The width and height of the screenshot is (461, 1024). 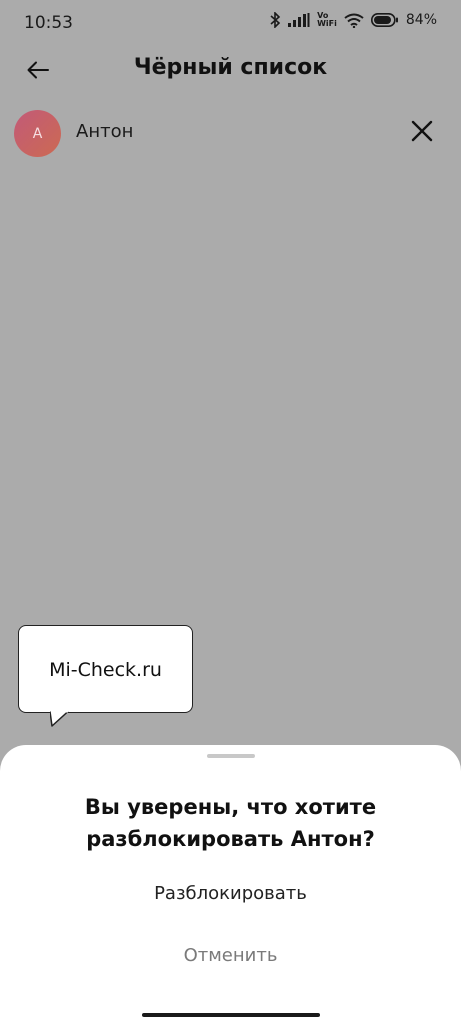 What do you see at coordinates (275, 20) in the screenshot?
I see `bluetooth-icon` at bounding box center [275, 20].